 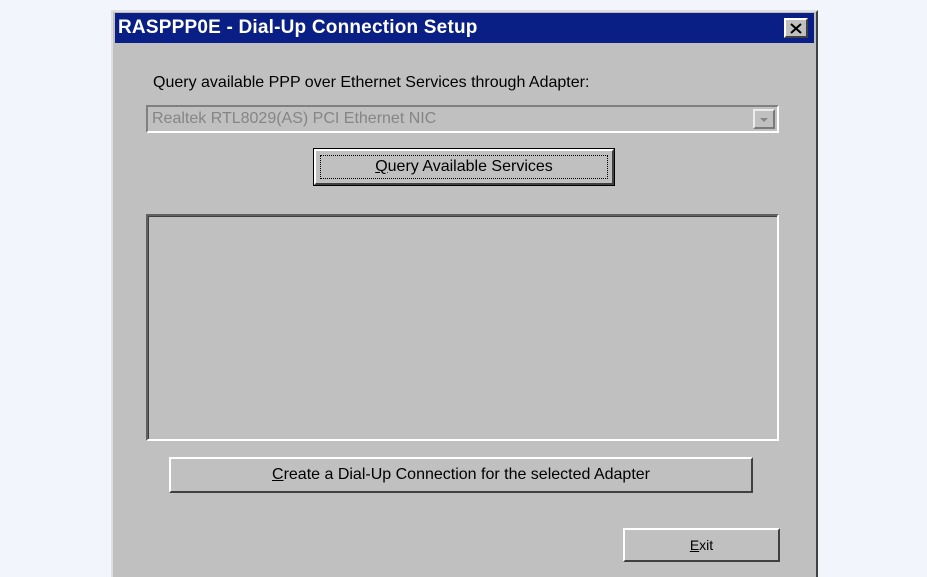 I want to click on close-icon, so click(x=796, y=28).